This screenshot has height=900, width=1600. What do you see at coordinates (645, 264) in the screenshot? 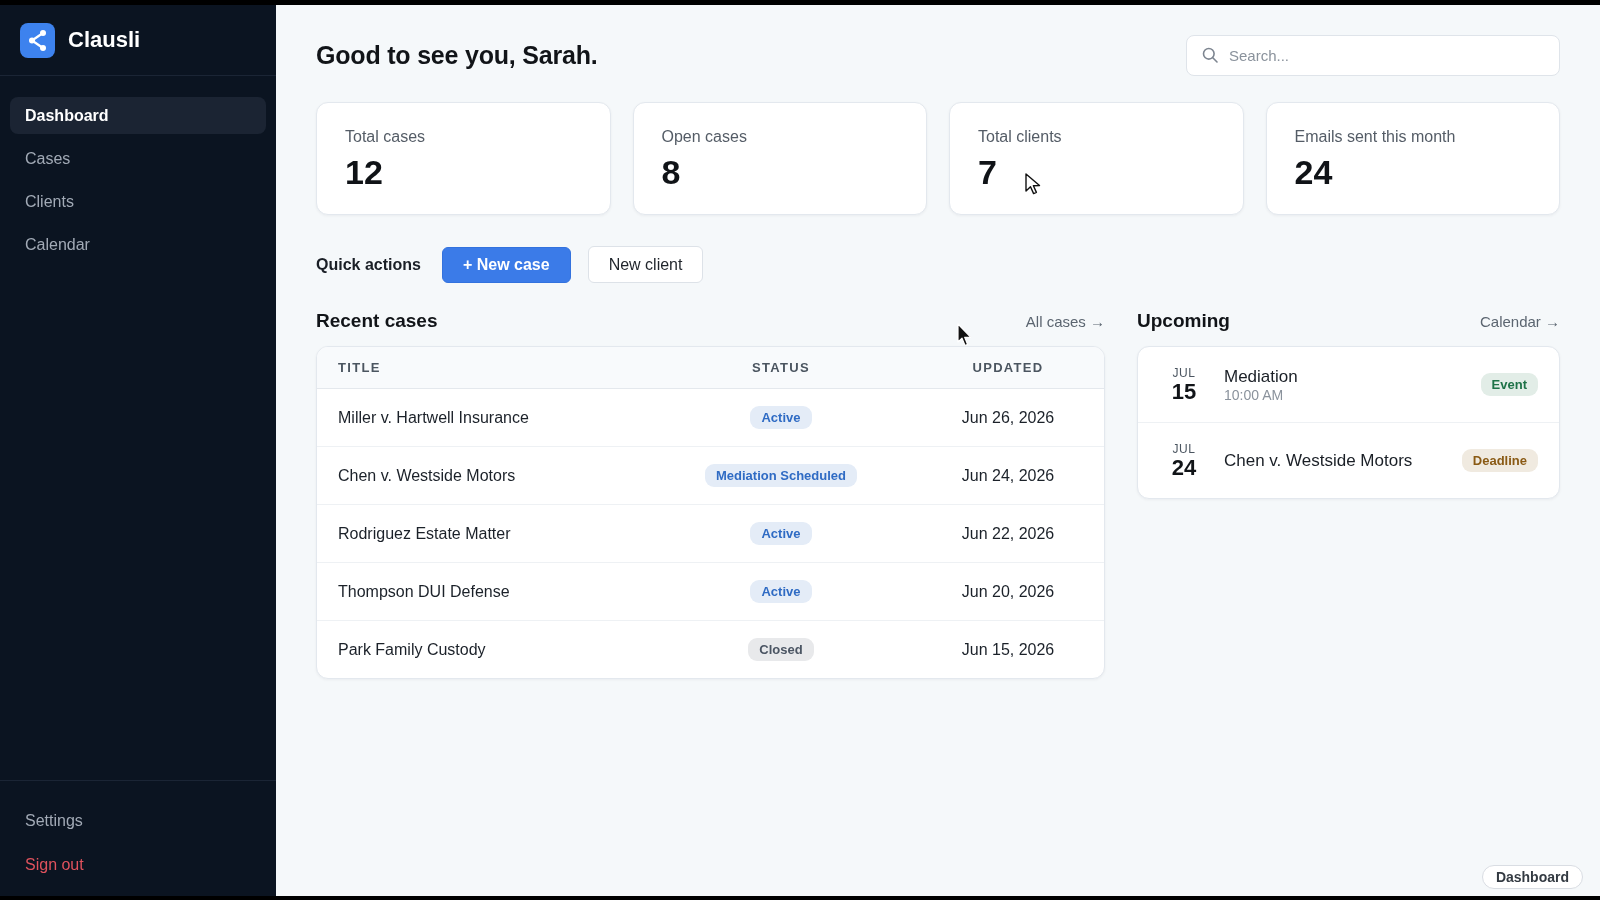
I see `new-client-button: New client` at bounding box center [645, 264].